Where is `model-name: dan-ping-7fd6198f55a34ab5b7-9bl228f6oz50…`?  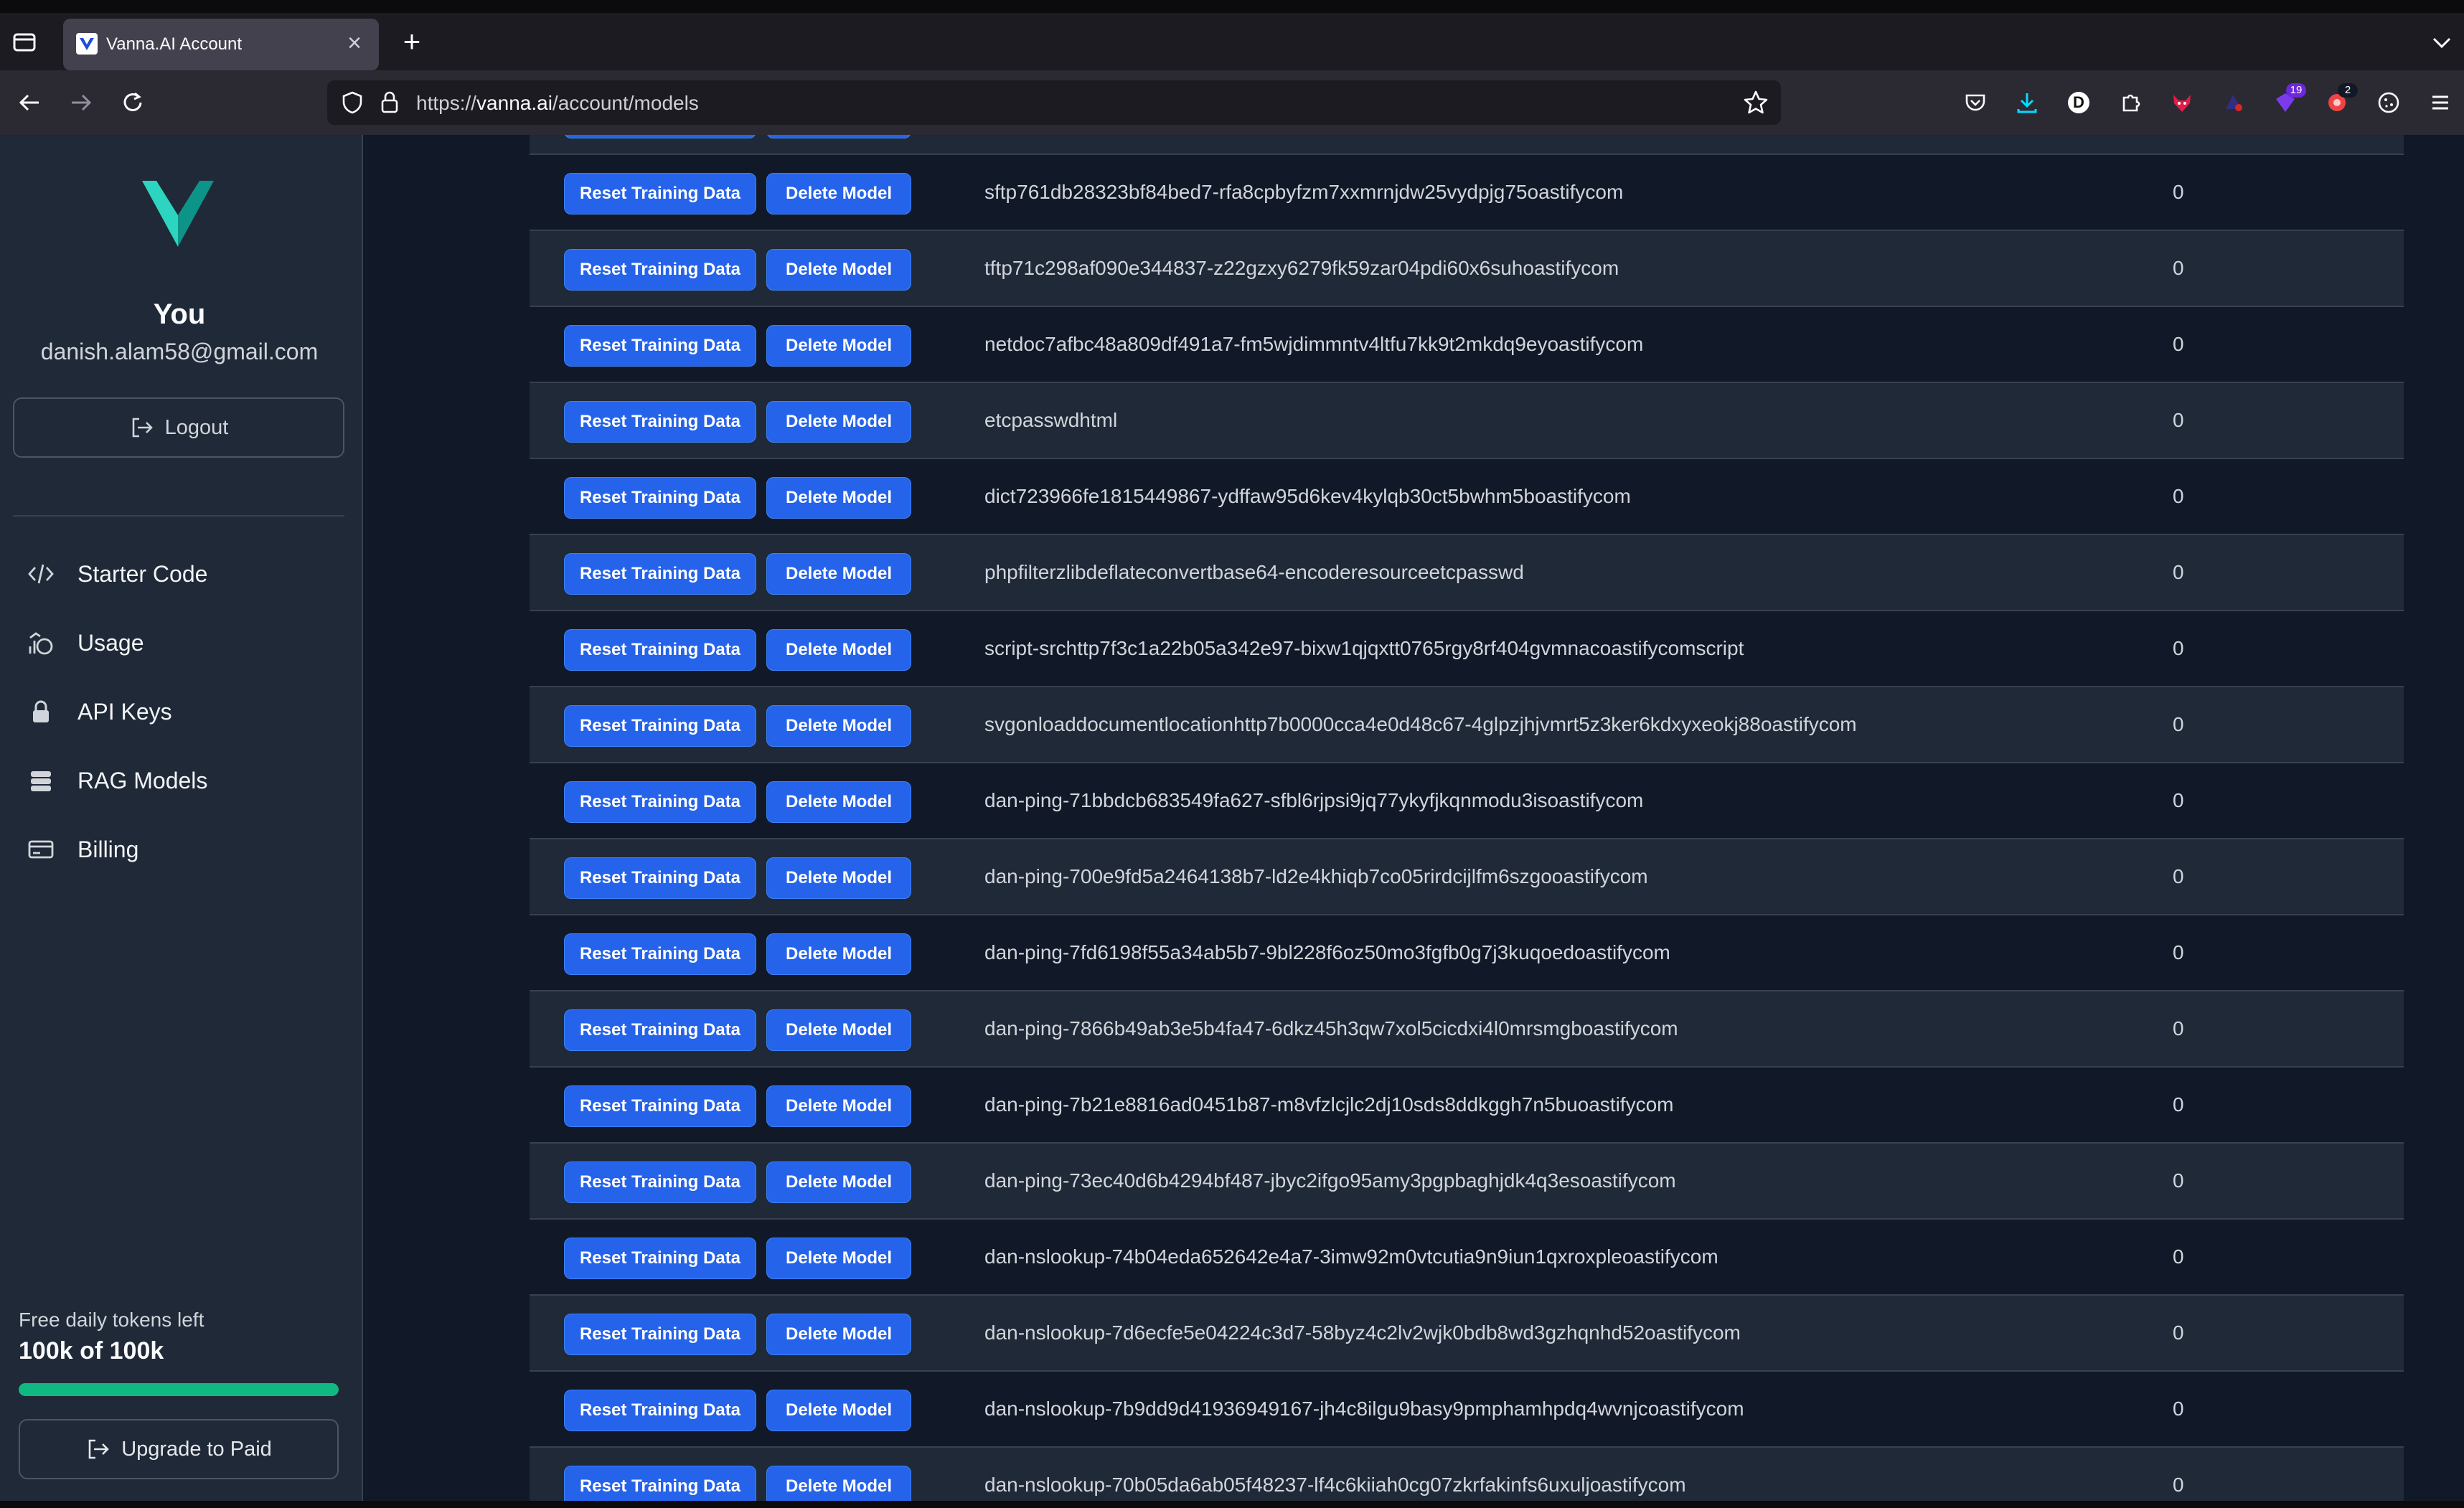
model-name: dan-ping-7fd6198f55a34ab5b7-9bl228f6oz50… is located at coordinates (1327, 952).